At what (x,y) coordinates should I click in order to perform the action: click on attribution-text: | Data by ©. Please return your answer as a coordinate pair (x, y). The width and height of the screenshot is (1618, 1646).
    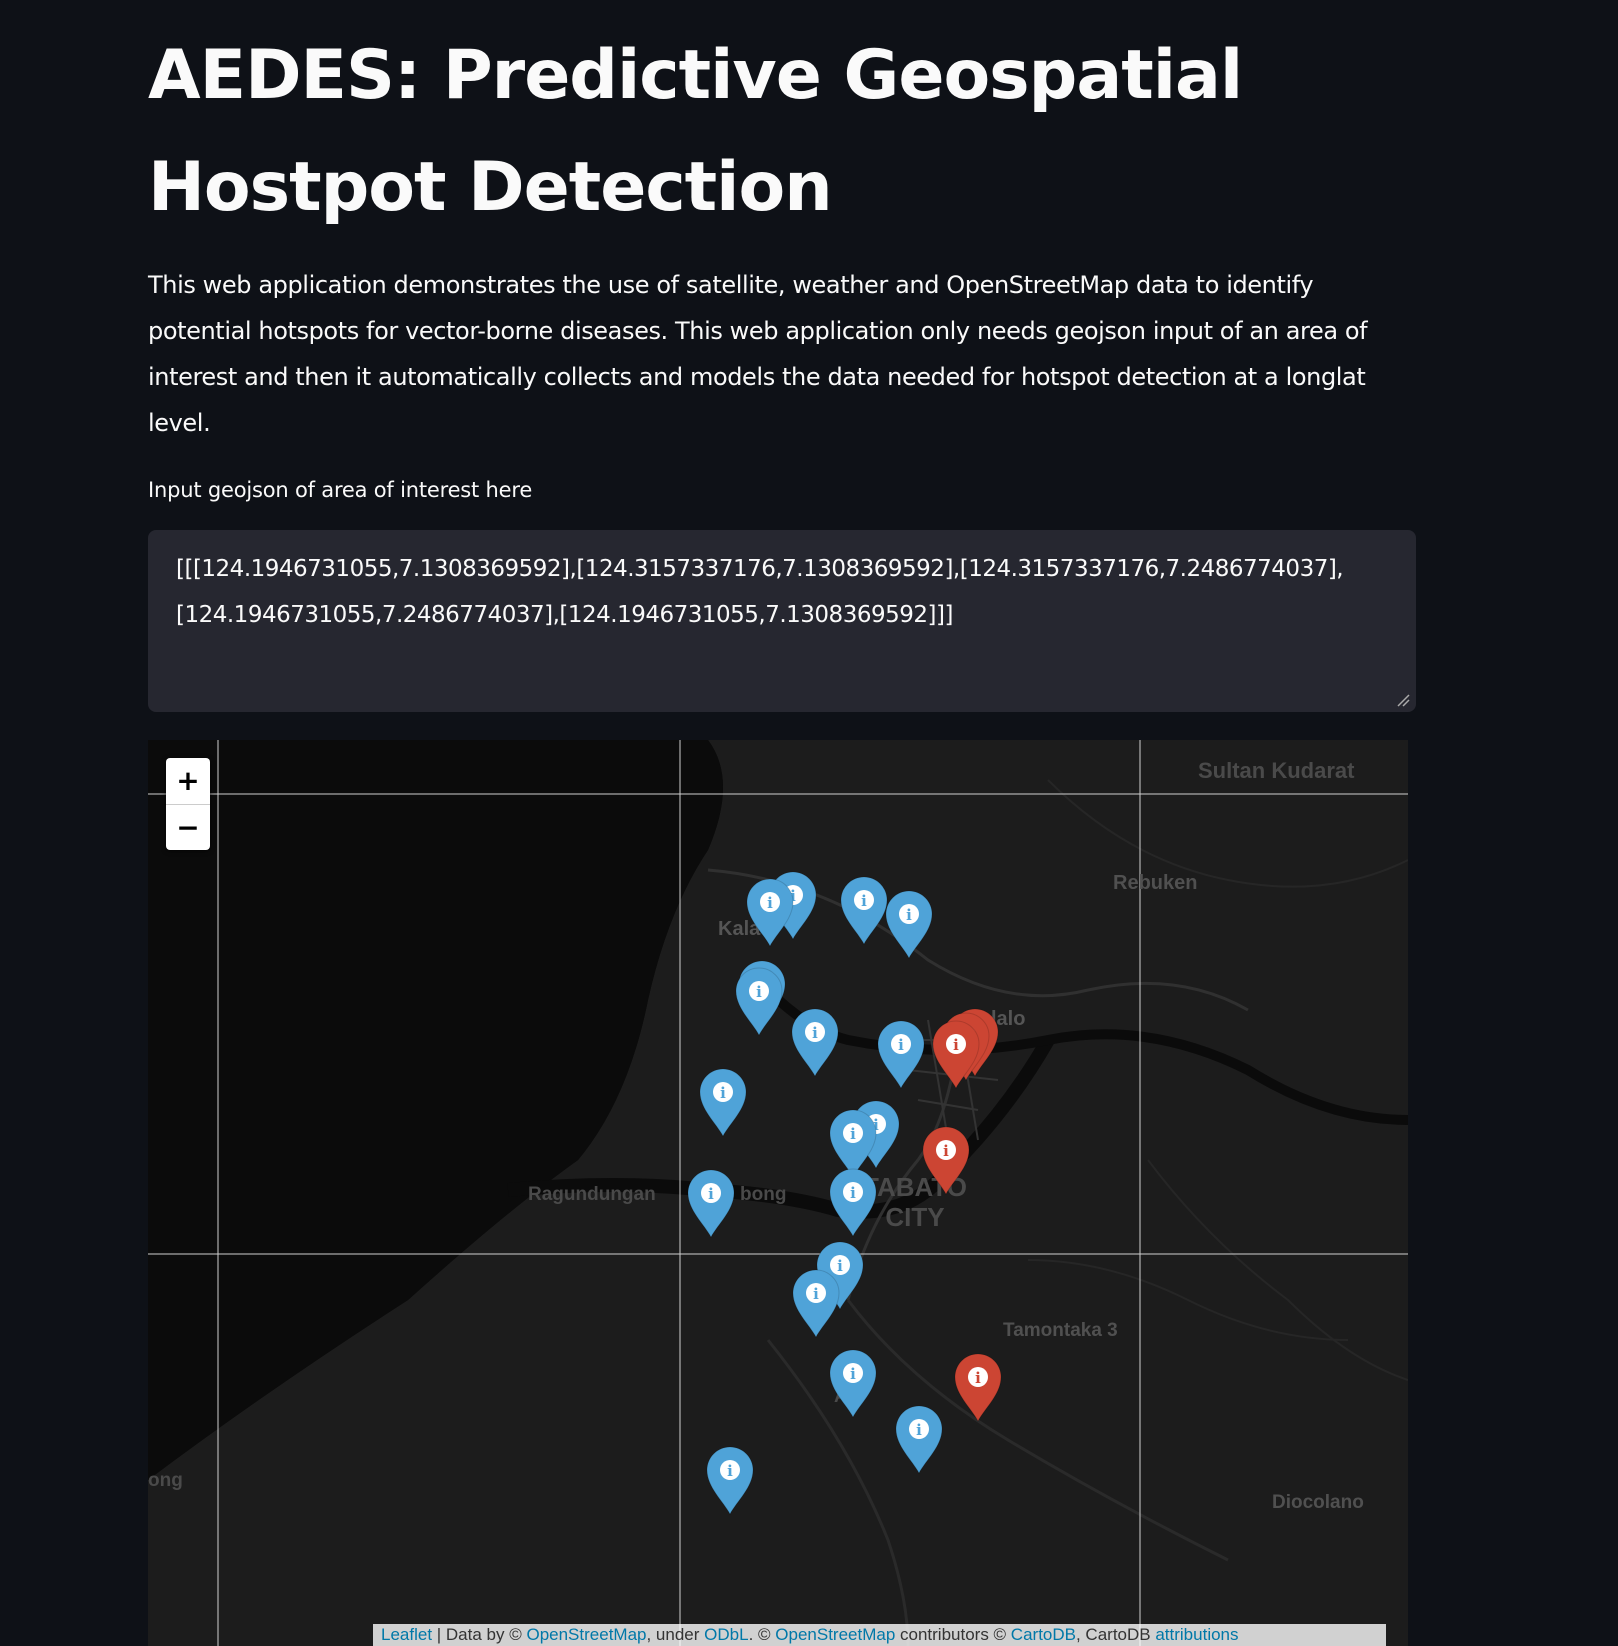
    Looking at the image, I should click on (479, 1634).